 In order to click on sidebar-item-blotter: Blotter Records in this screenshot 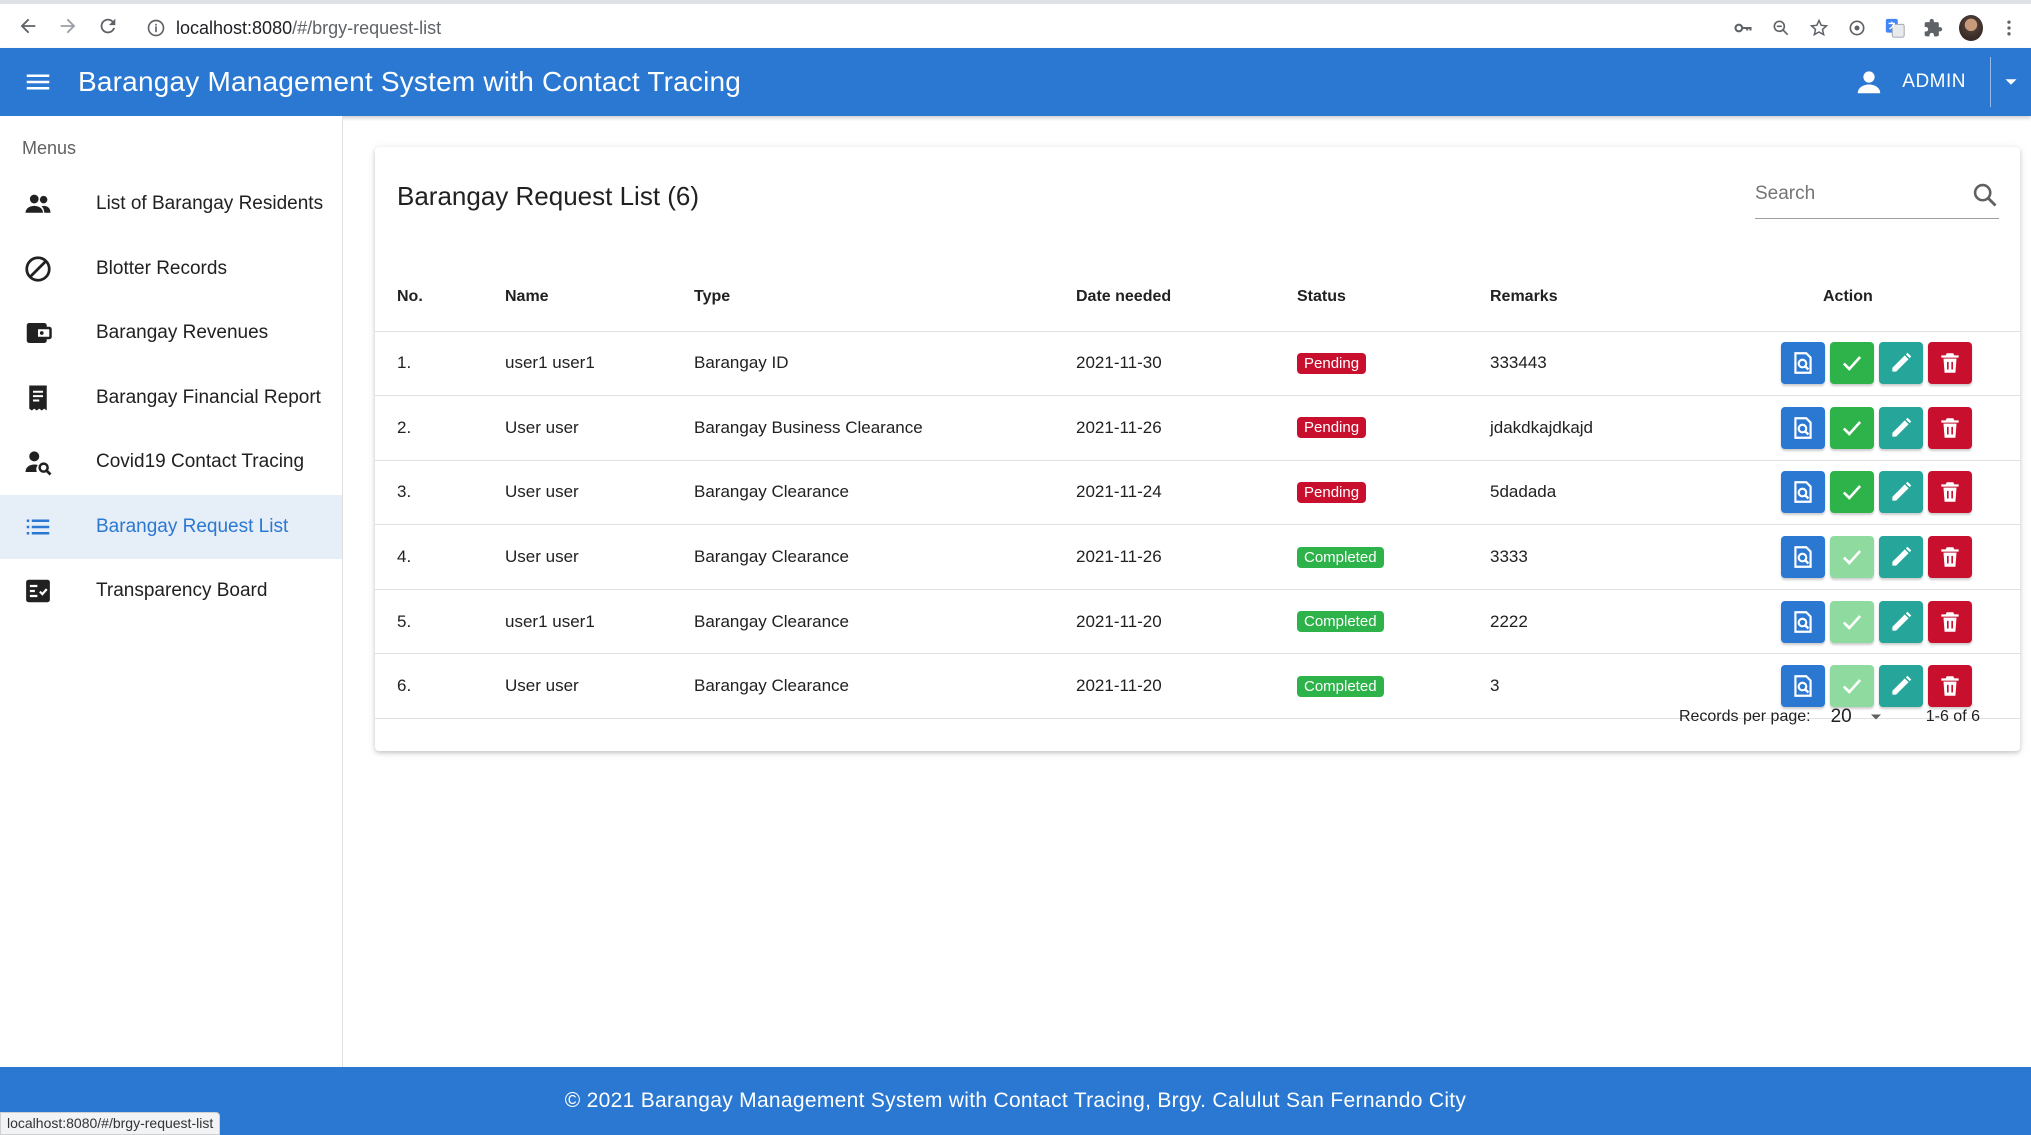, I will do `click(171, 269)`.